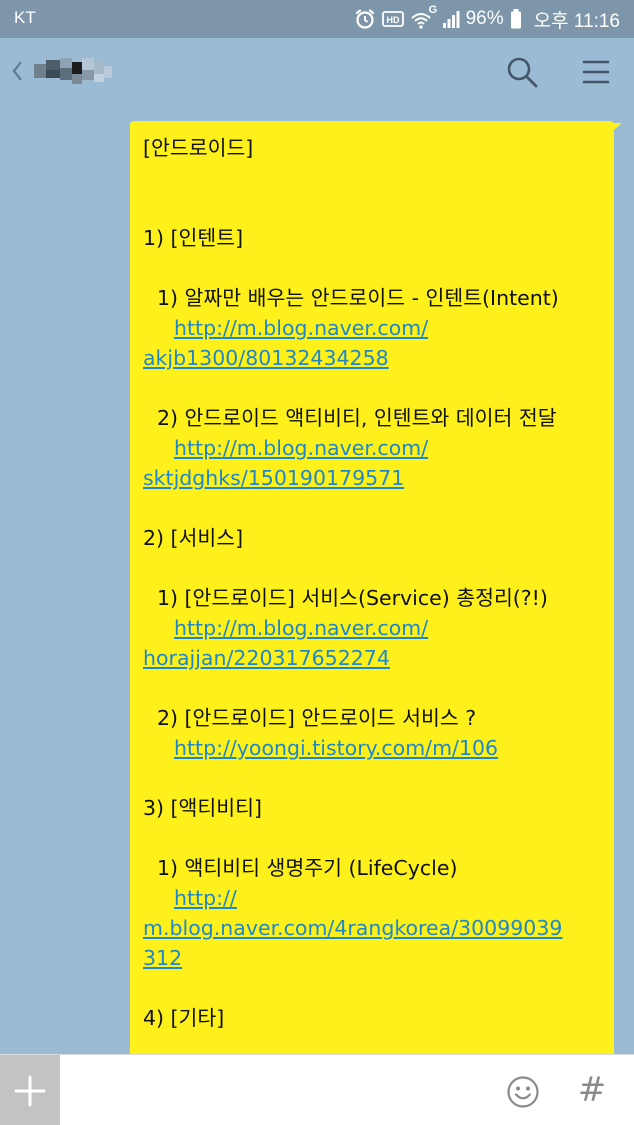  What do you see at coordinates (184, 1018) in the screenshot?
I see `section-heading: 4) [기타]` at bounding box center [184, 1018].